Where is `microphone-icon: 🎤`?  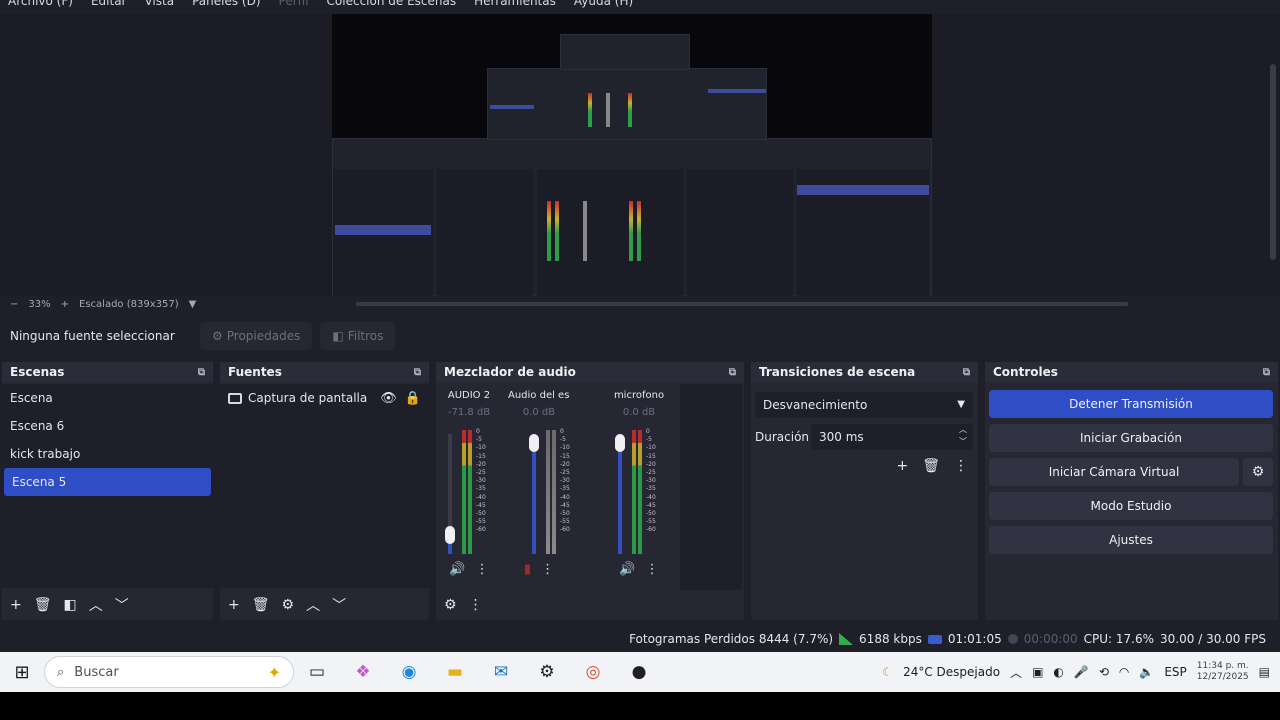
microphone-icon: 🎤 is located at coordinates (1081, 672).